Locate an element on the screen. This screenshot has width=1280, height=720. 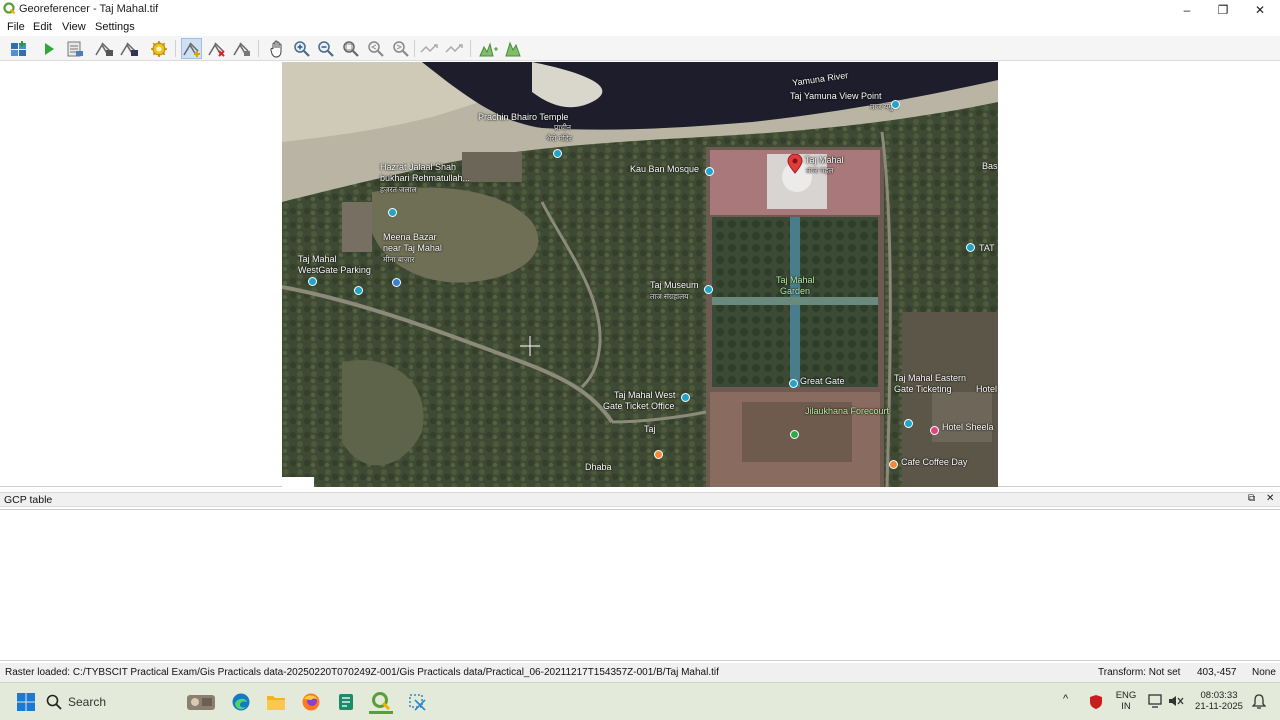
snipping-tool-icon is located at coordinates (417, 702).